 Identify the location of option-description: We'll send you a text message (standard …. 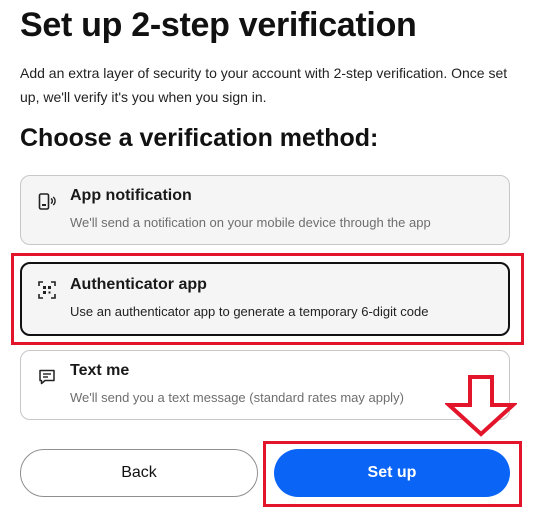
(237, 397).